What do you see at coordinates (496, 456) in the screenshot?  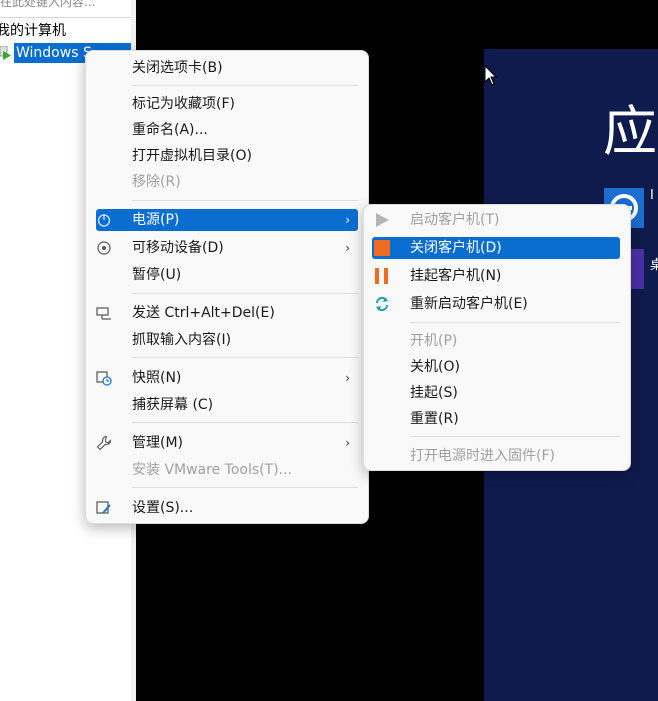 I see `menu-item-power-on-to-firmware: 打开电源时进入固件(F)` at bounding box center [496, 456].